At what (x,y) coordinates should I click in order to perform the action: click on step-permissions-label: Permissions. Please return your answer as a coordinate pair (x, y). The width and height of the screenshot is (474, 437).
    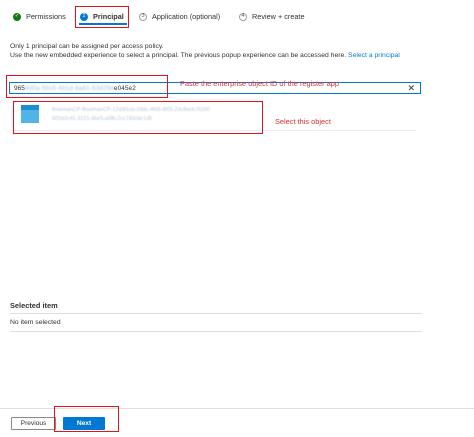
    Looking at the image, I should click on (46, 16).